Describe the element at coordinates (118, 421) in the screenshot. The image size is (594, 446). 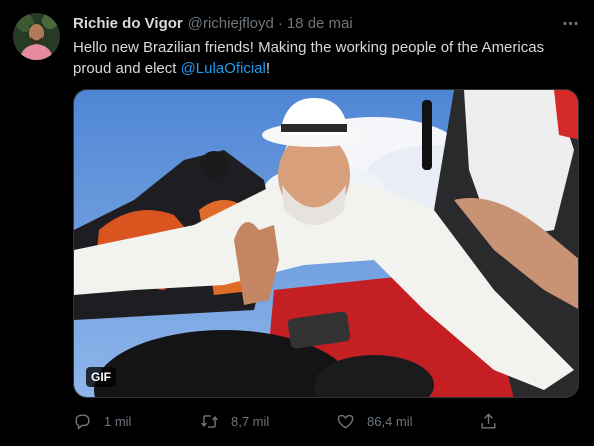
I see `reply-count: 1 mil` at that location.